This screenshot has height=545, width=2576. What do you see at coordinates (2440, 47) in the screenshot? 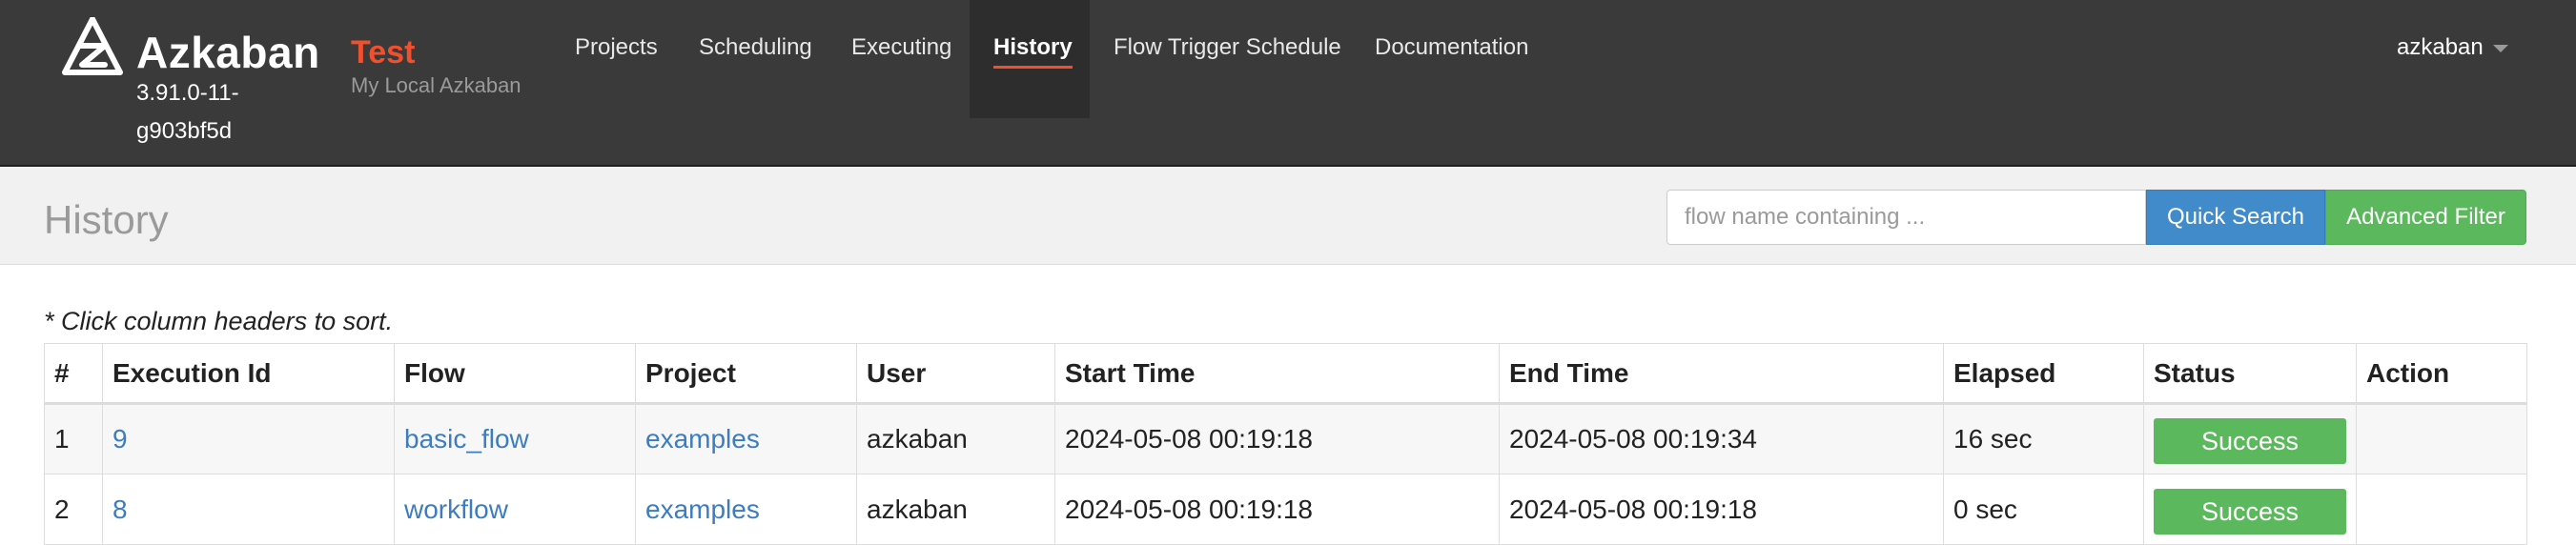
I see `user-name: azkaban` at bounding box center [2440, 47].